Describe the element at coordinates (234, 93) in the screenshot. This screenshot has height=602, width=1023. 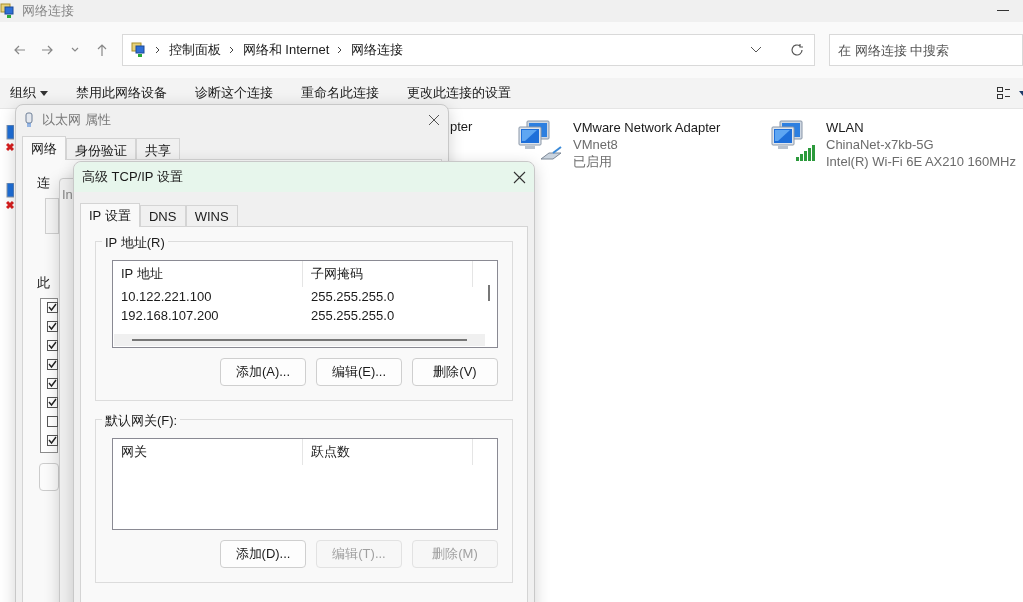
I see `toolbar-command: 诊断这个连接` at that location.